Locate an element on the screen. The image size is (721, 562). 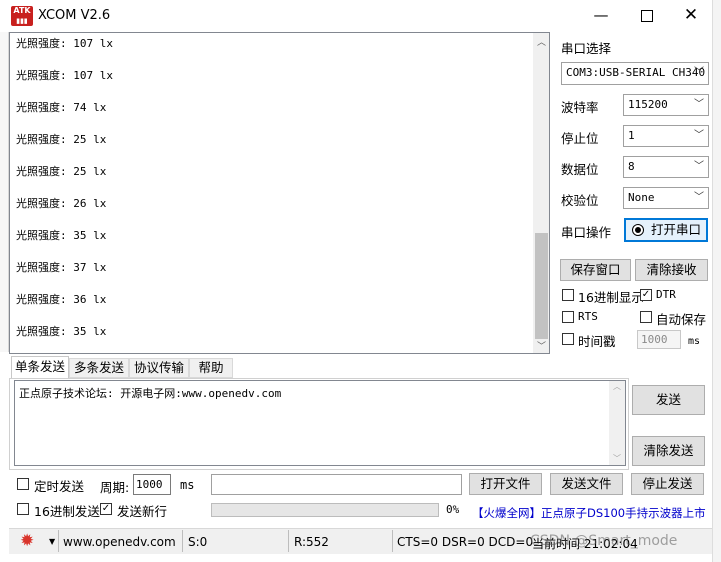
hex-send-checkbox is located at coordinates (23, 509).